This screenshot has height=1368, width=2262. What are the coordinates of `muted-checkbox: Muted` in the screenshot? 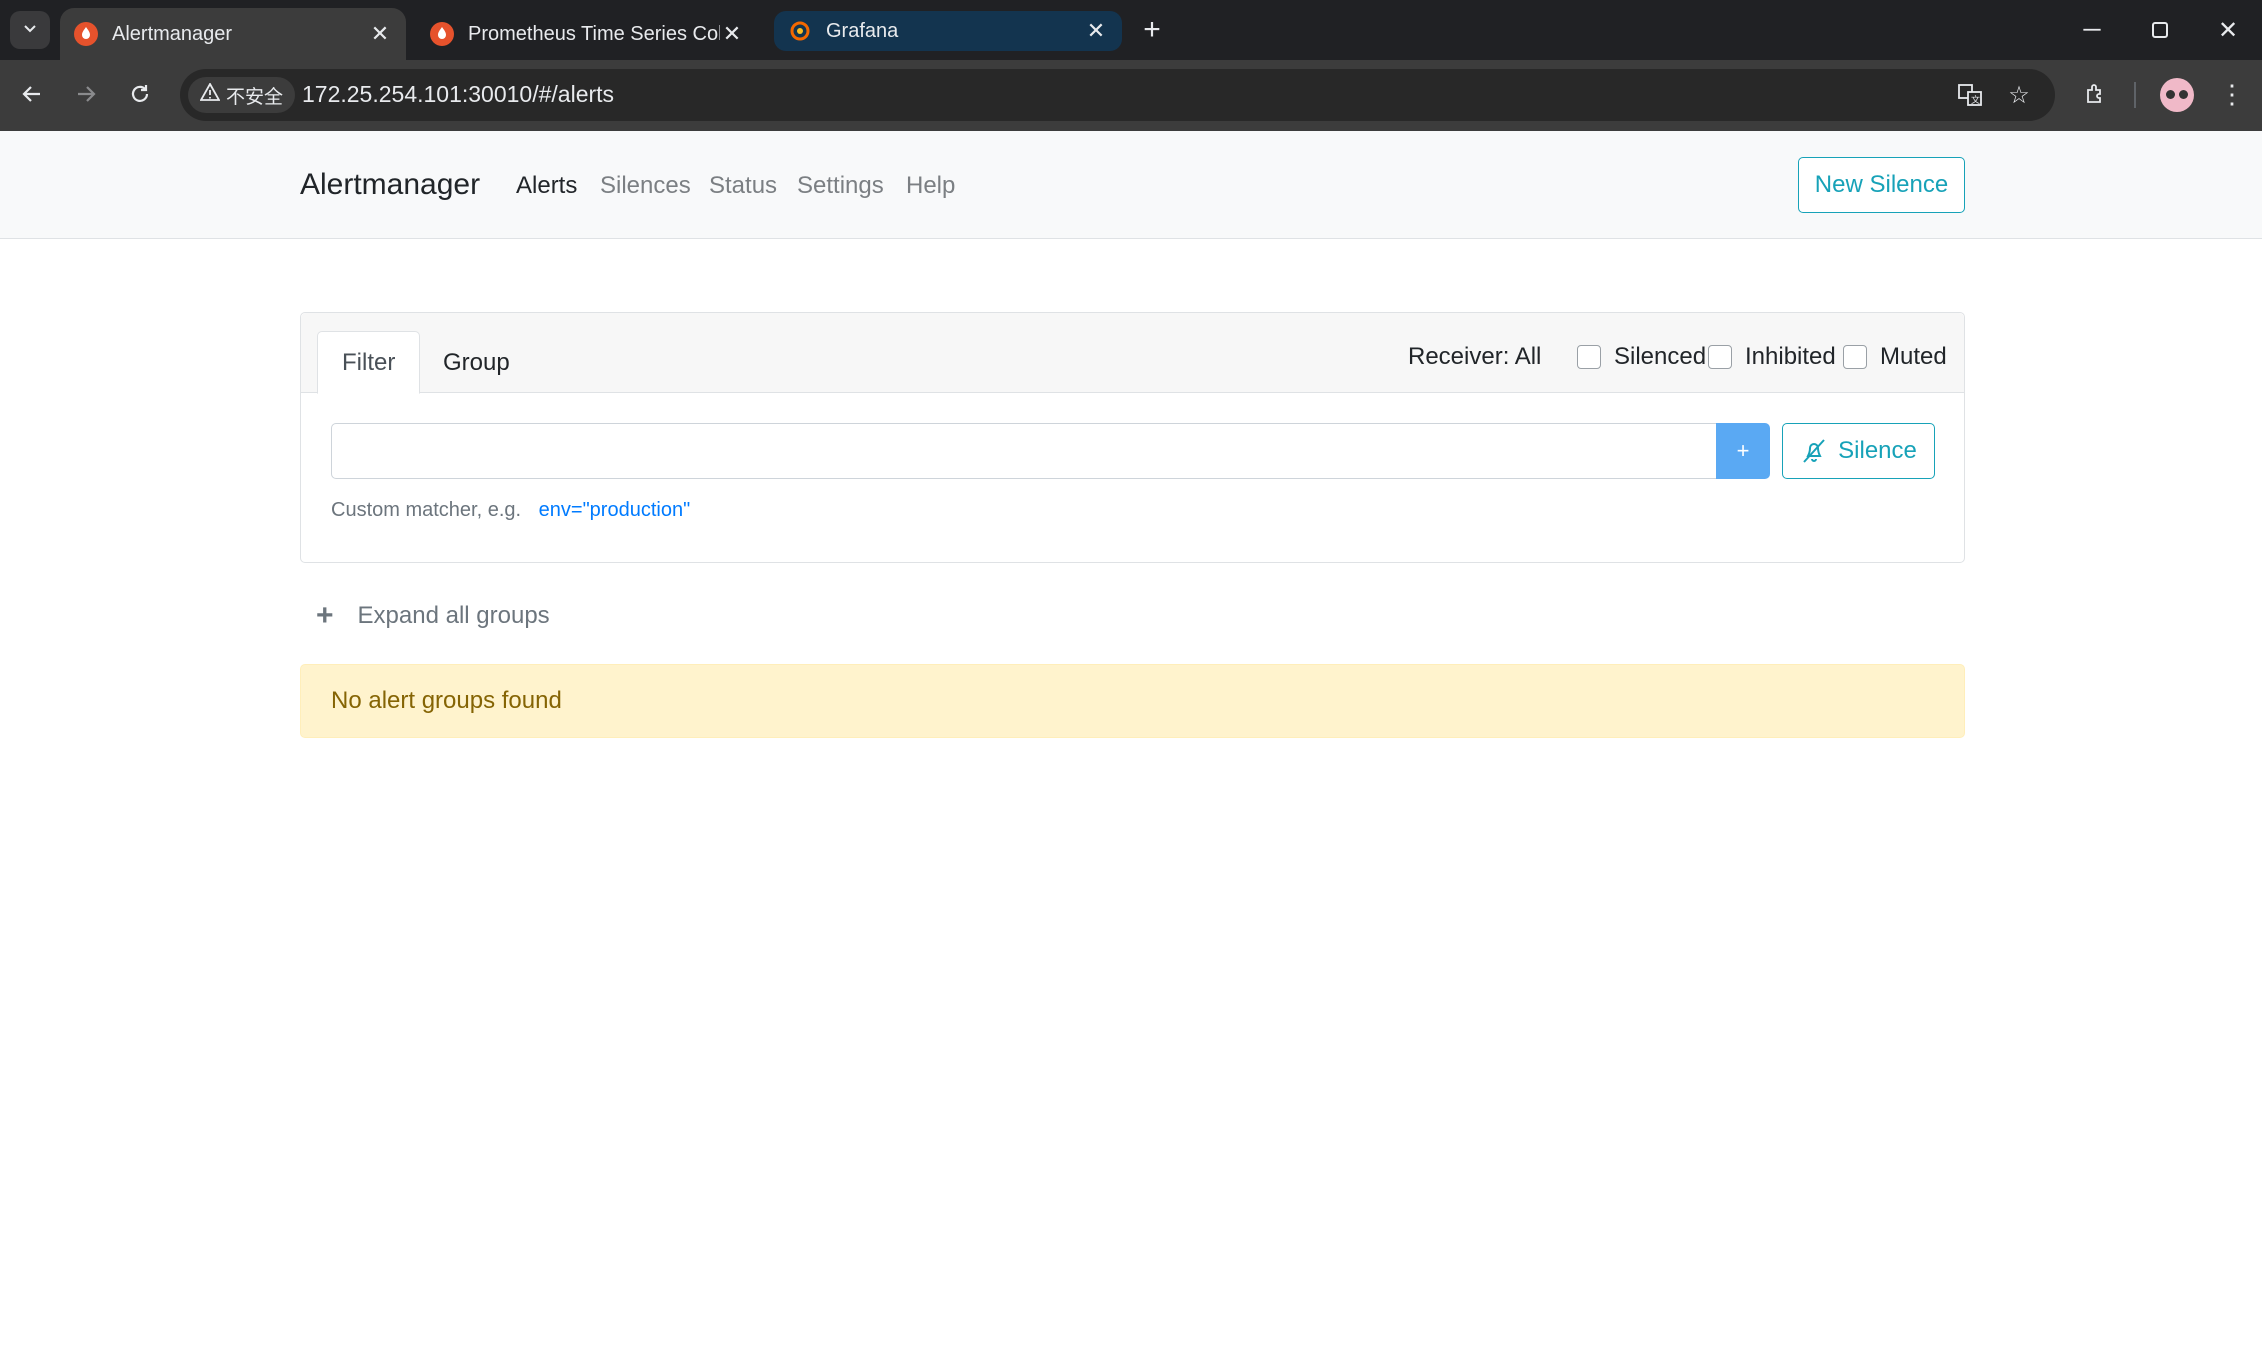 It's located at (1895, 357).